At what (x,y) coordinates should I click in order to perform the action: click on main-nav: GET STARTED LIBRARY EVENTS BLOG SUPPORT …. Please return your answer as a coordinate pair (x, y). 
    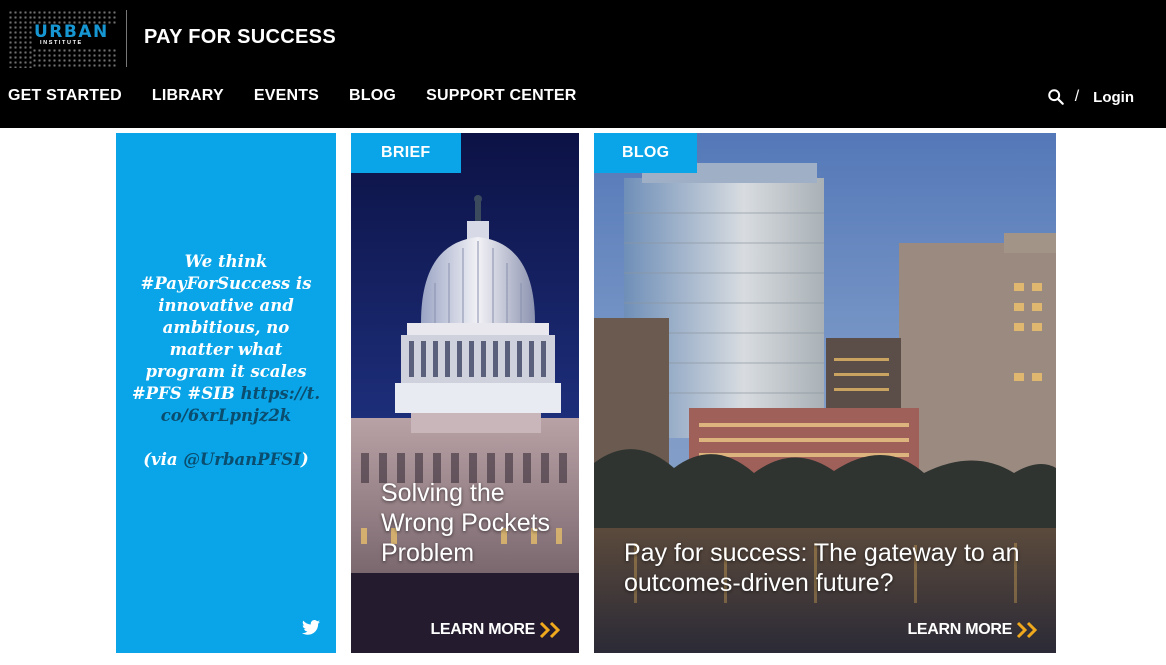
    Looking at the image, I should click on (307, 96).